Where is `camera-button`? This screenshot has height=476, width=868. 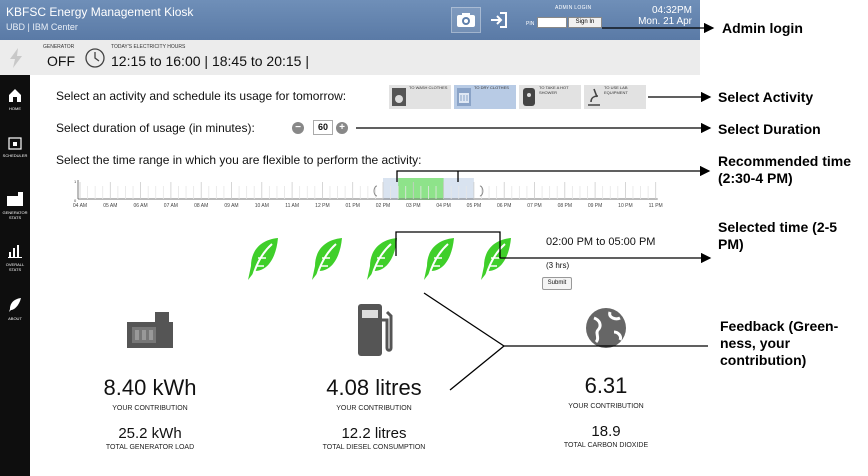
camera-button is located at coordinates (466, 20).